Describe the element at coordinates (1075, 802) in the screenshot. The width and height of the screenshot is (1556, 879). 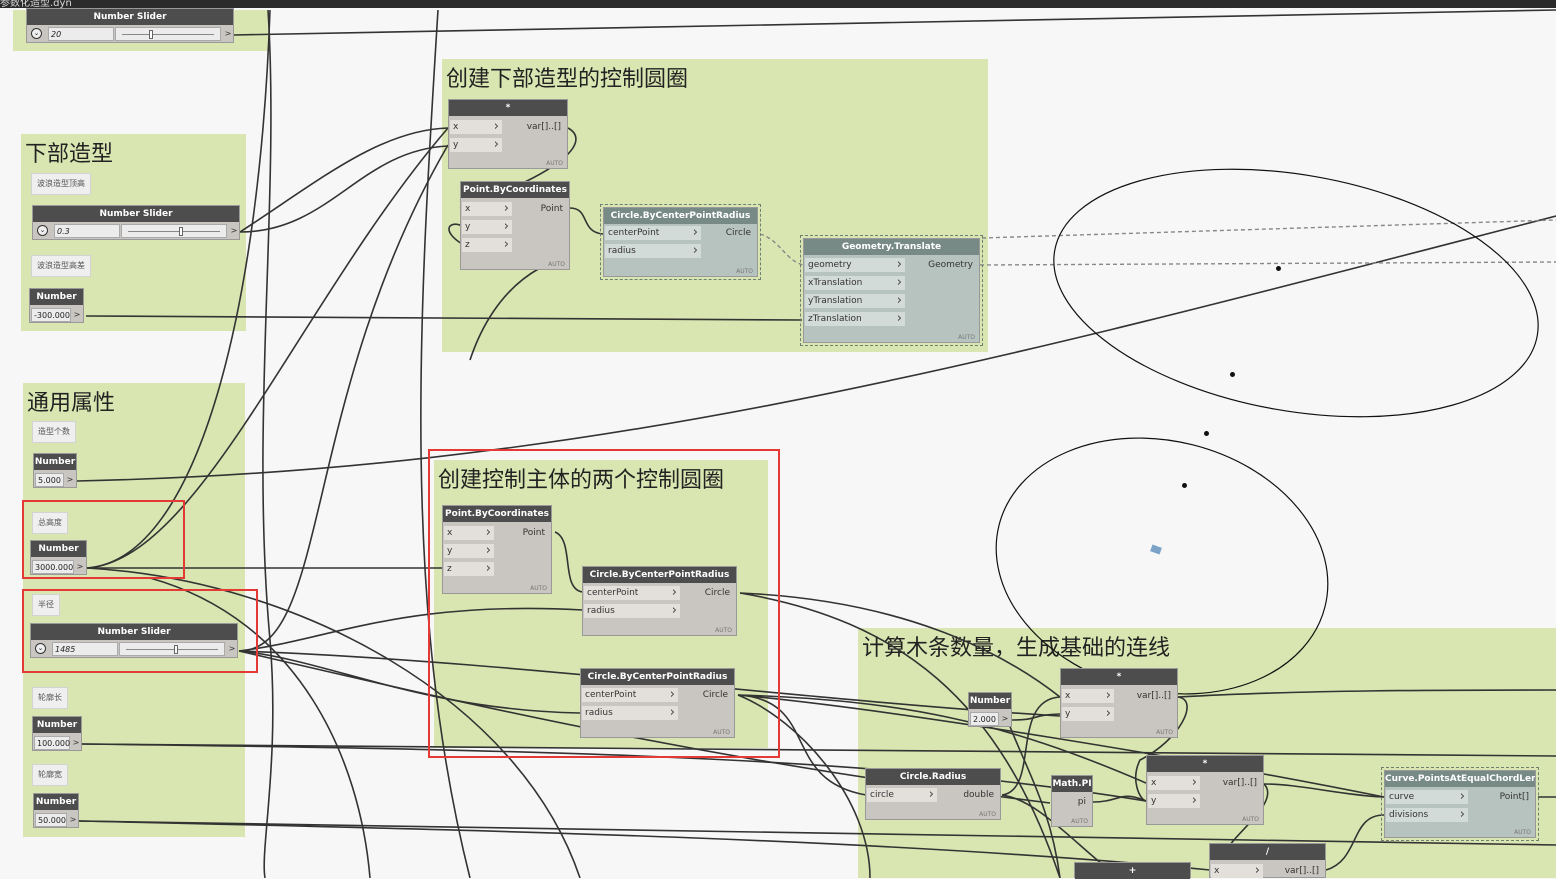
I see `output-port: pi` at that location.